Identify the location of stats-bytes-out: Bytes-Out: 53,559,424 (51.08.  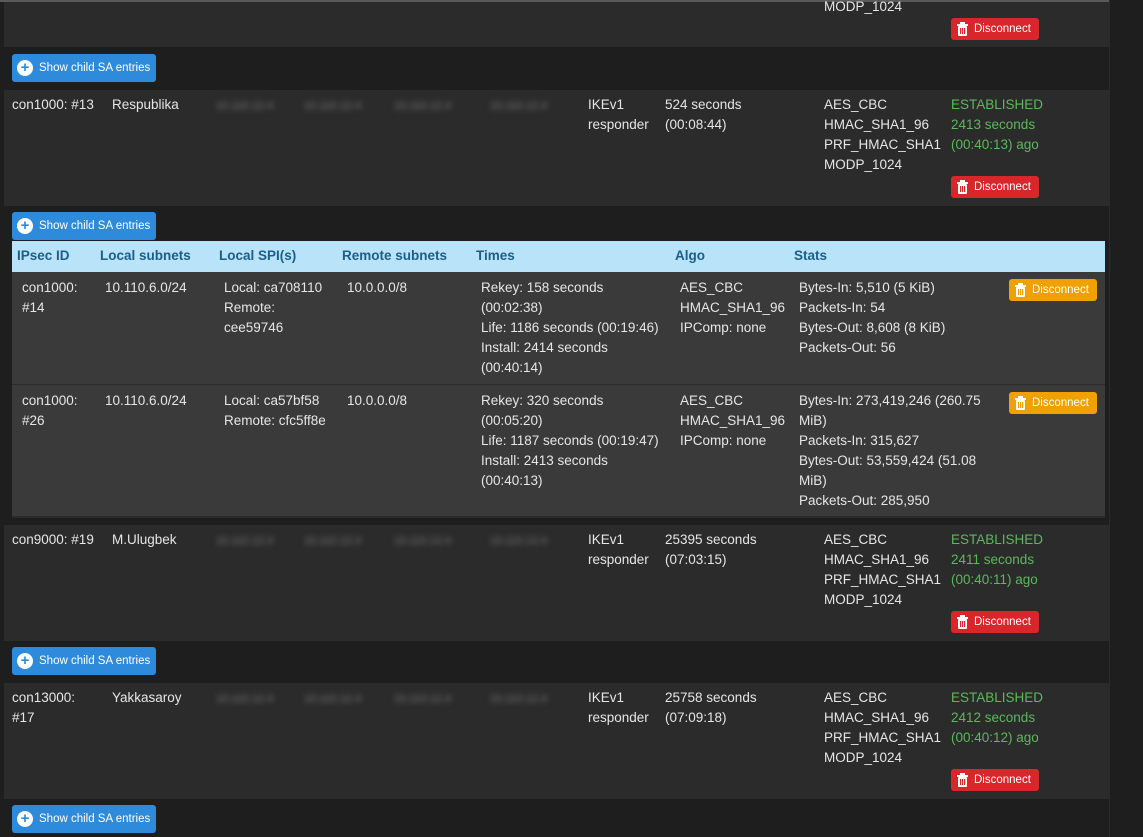
(888, 460).